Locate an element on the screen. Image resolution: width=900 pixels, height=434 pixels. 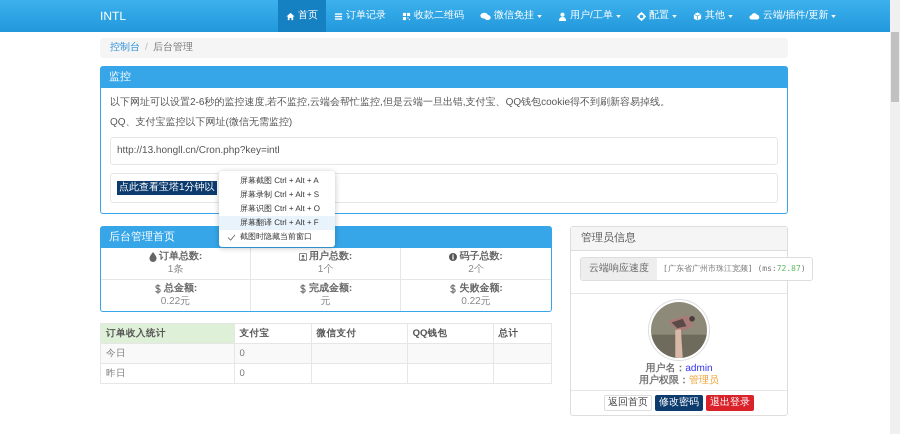
panel-title: 监控 is located at coordinates (120, 77).